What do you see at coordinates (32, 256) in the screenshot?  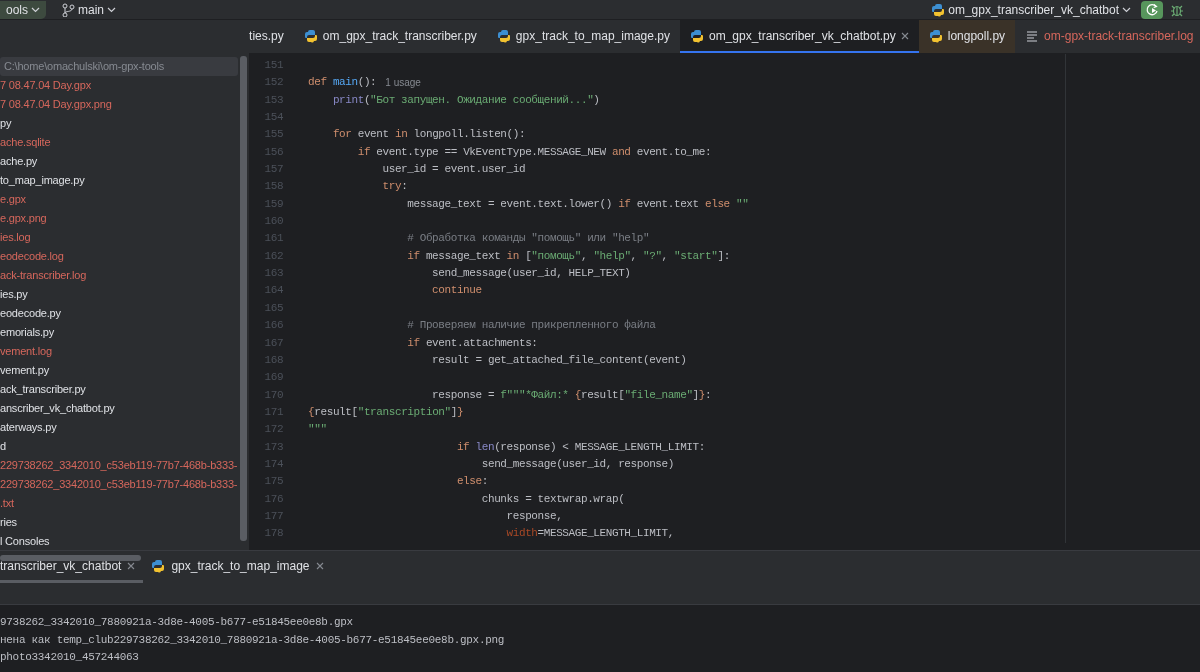 I see `file-tree-item: eodecode.log` at bounding box center [32, 256].